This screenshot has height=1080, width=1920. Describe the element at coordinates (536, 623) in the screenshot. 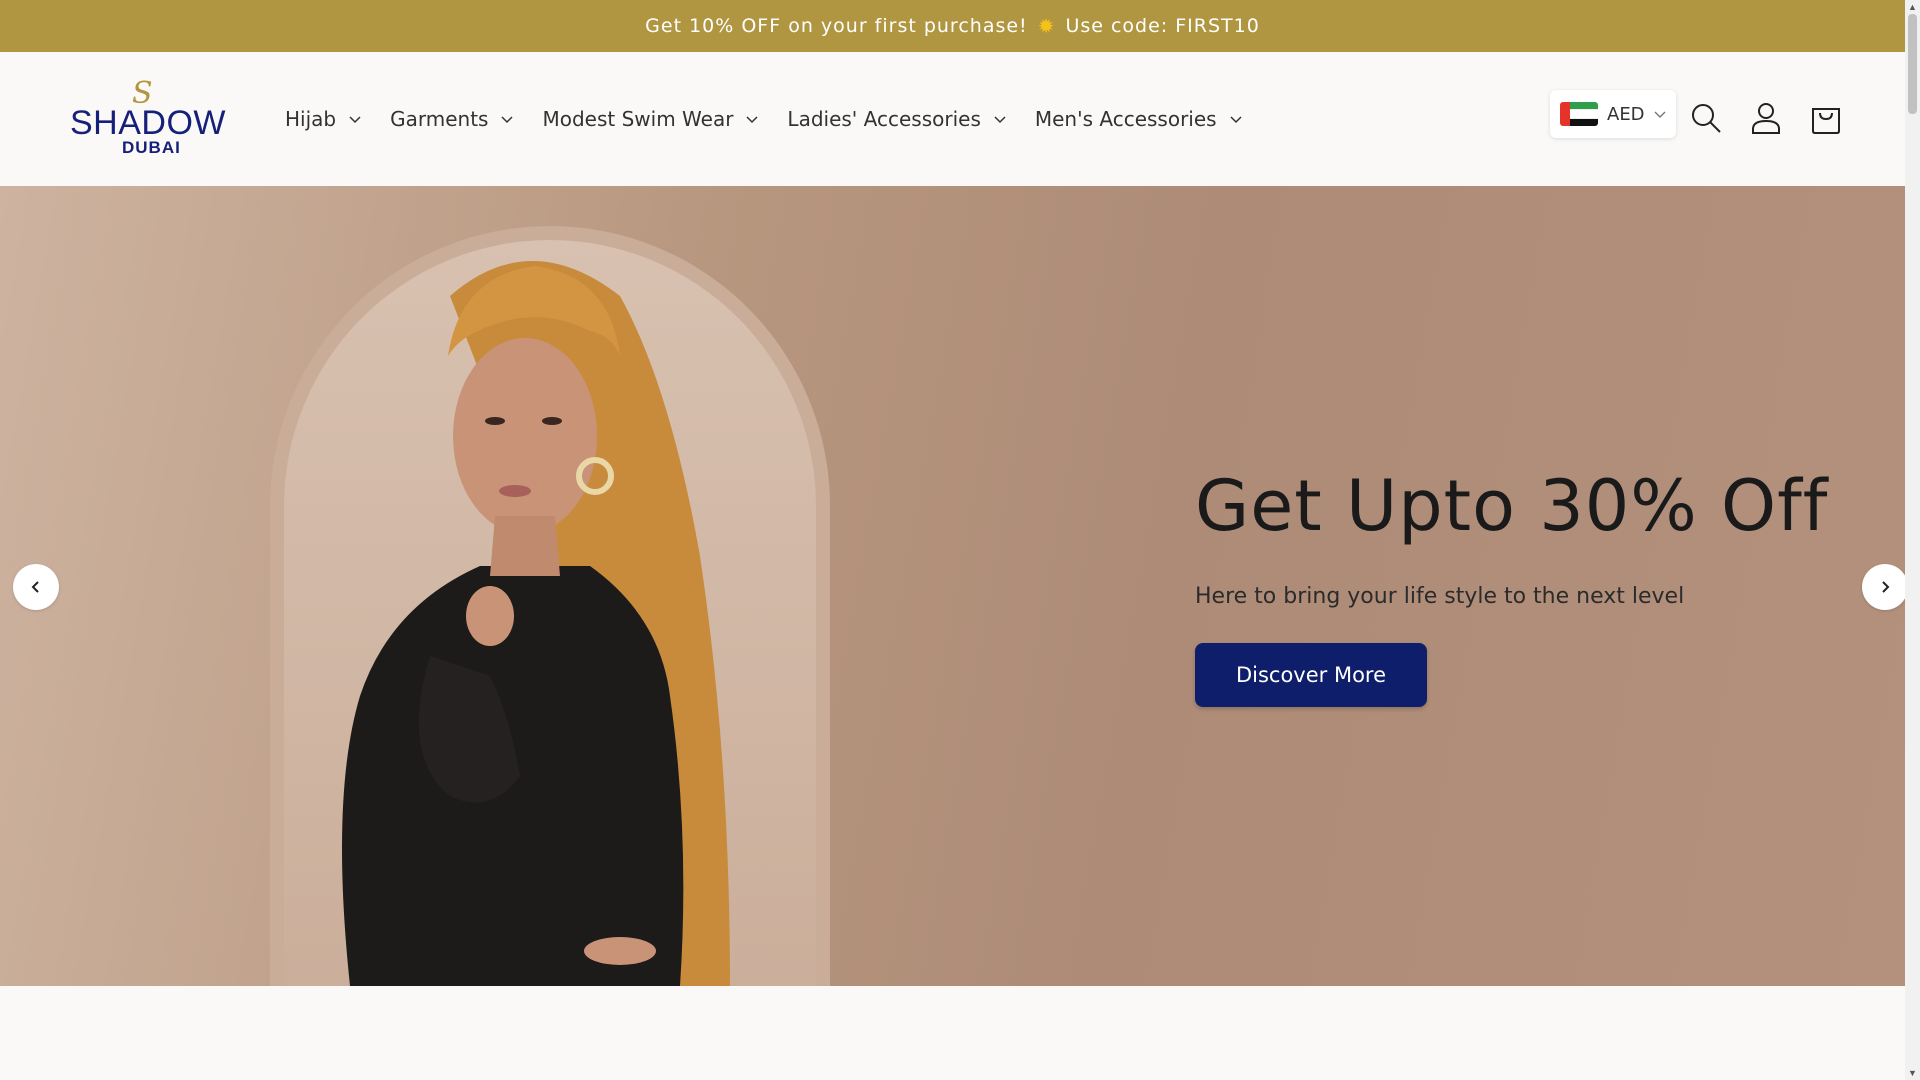

I see `hero-model-image` at that location.